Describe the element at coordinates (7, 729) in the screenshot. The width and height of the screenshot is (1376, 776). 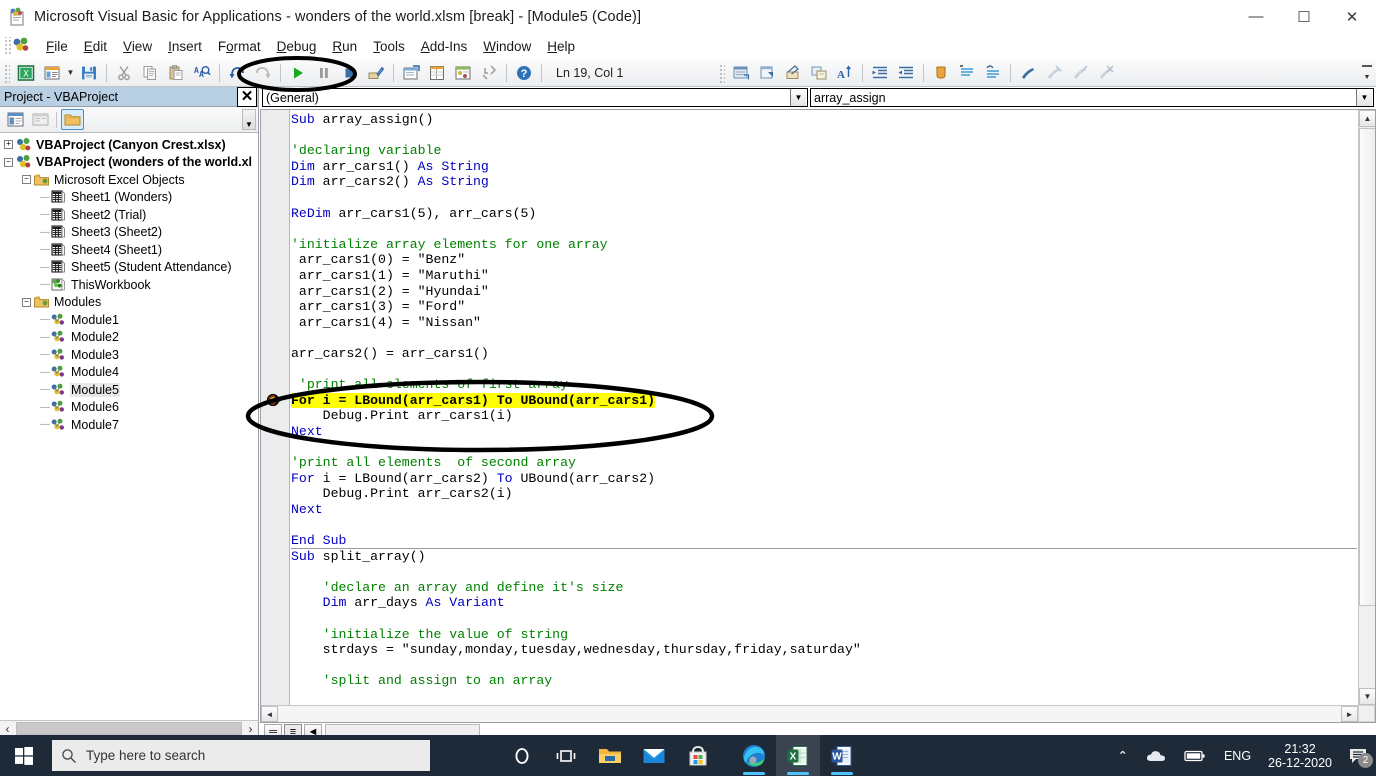
I see `project-scroll-left-icon: ‹` at that location.